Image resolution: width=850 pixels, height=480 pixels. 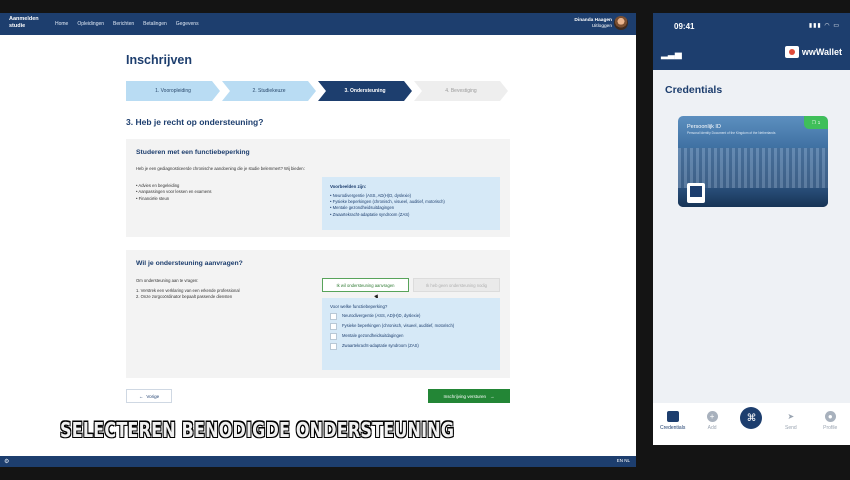 I want to click on user-menu: Dinanda Haagen Uitloggen, so click(x=593, y=24).